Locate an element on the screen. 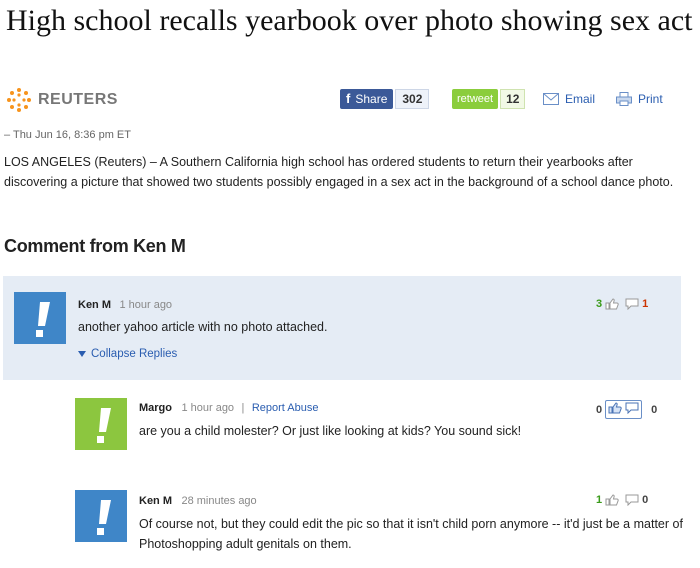 This screenshot has height=568, width=700. source-brand: REUTERS is located at coordinates (62, 100).